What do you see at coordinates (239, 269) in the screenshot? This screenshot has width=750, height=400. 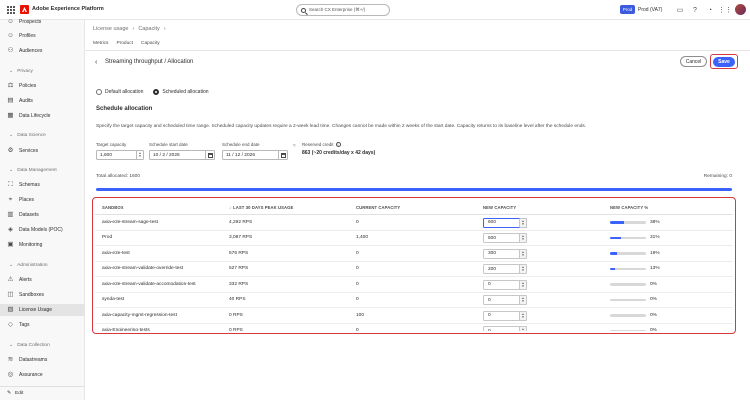 I see `peak-usage: 527 RPS` at bounding box center [239, 269].